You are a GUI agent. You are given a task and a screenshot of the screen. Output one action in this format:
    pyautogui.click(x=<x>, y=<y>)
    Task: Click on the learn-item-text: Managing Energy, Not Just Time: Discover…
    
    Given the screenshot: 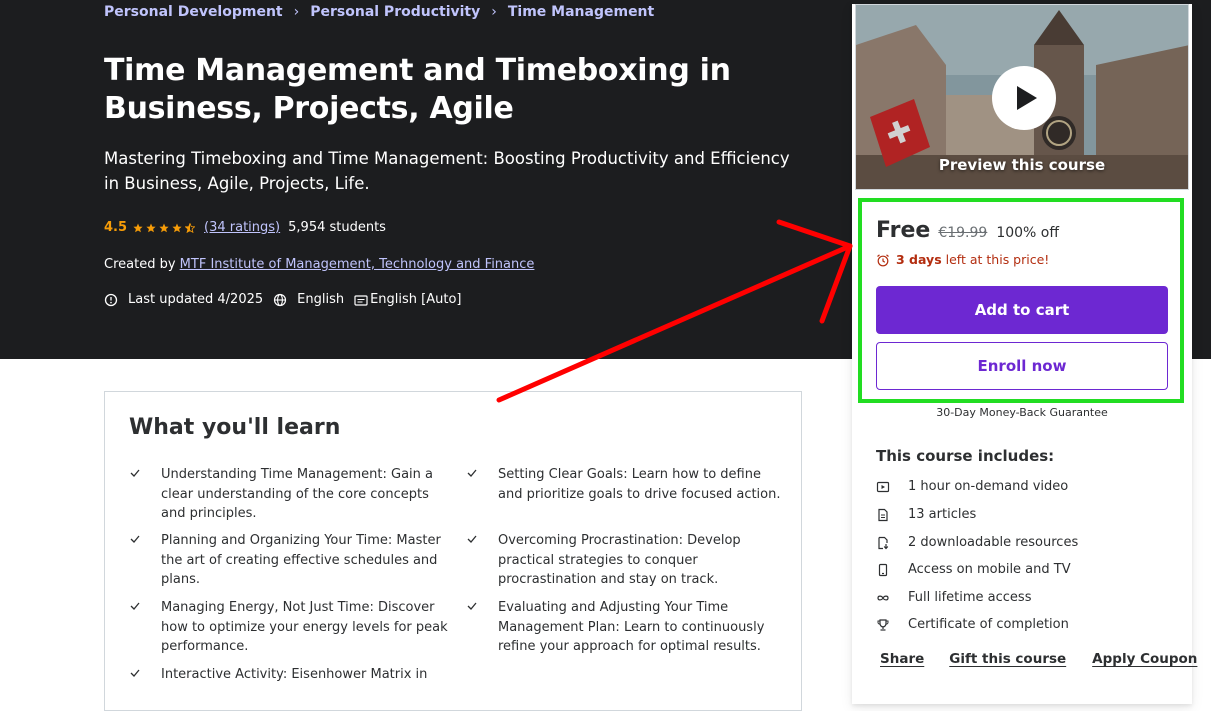 What is the action you would take?
    pyautogui.click(x=304, y=627)
    